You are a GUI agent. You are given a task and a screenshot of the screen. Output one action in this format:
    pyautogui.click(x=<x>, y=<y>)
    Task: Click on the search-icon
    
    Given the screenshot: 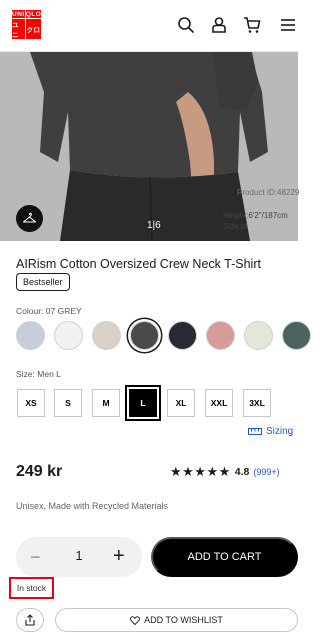 What is the action you would take?
    pyautogui.click(x=186, y=25)
    